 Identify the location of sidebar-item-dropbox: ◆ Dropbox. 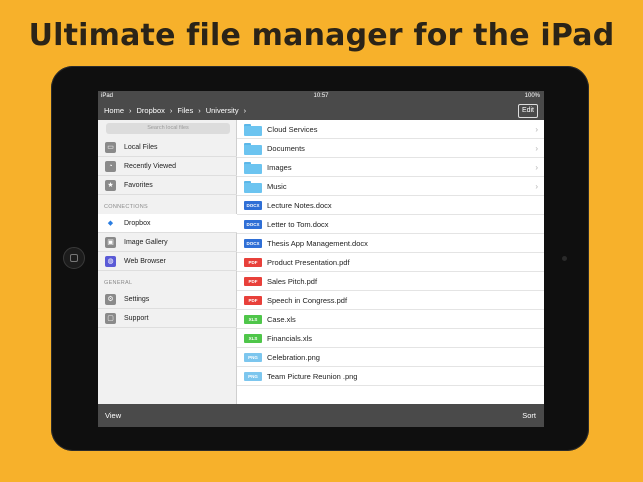
(167, 223).